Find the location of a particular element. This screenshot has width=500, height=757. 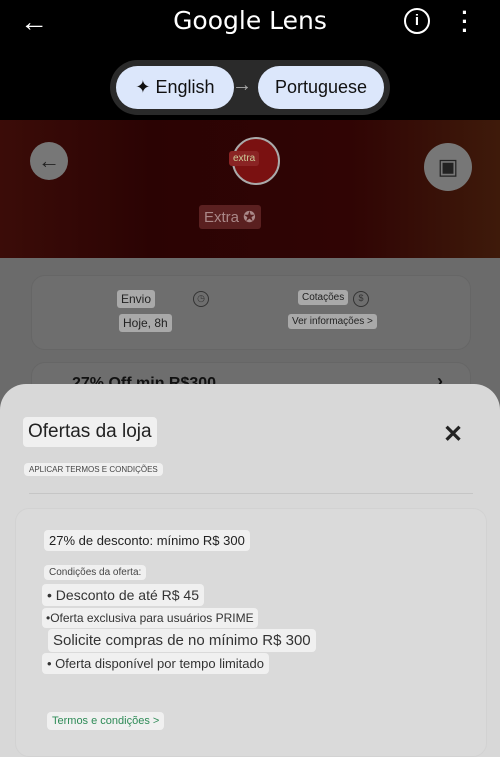

dollar-icon: $ is located at coordinates (361, 299).